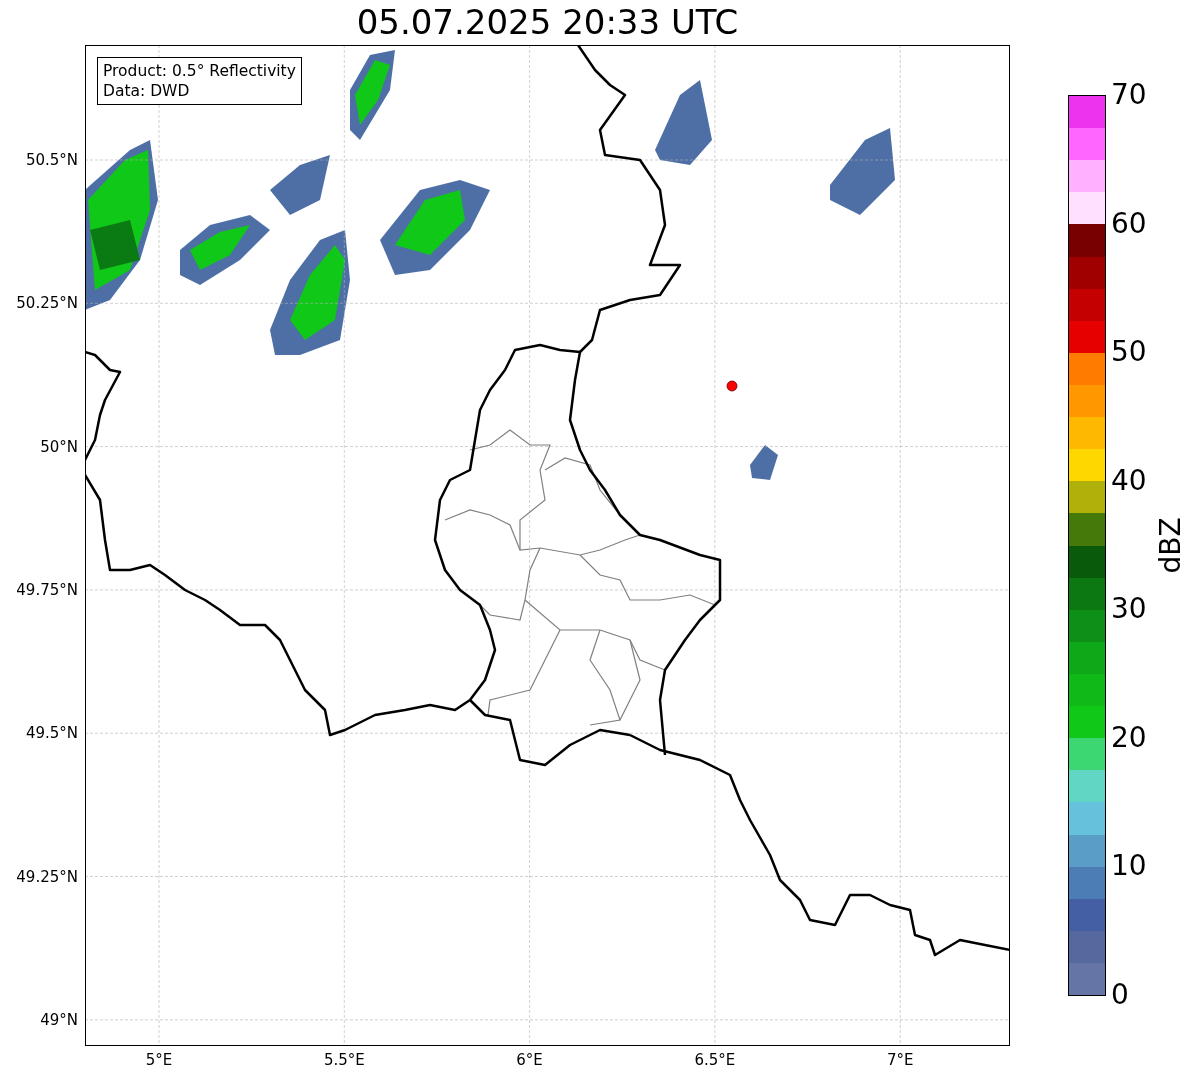 Image resolution: width=1202 pixels, height=1081 pixels. Describe the element at coordinates (1120, 995) in the screenshot. I see `colorbar-tick-label: 0` at that location.